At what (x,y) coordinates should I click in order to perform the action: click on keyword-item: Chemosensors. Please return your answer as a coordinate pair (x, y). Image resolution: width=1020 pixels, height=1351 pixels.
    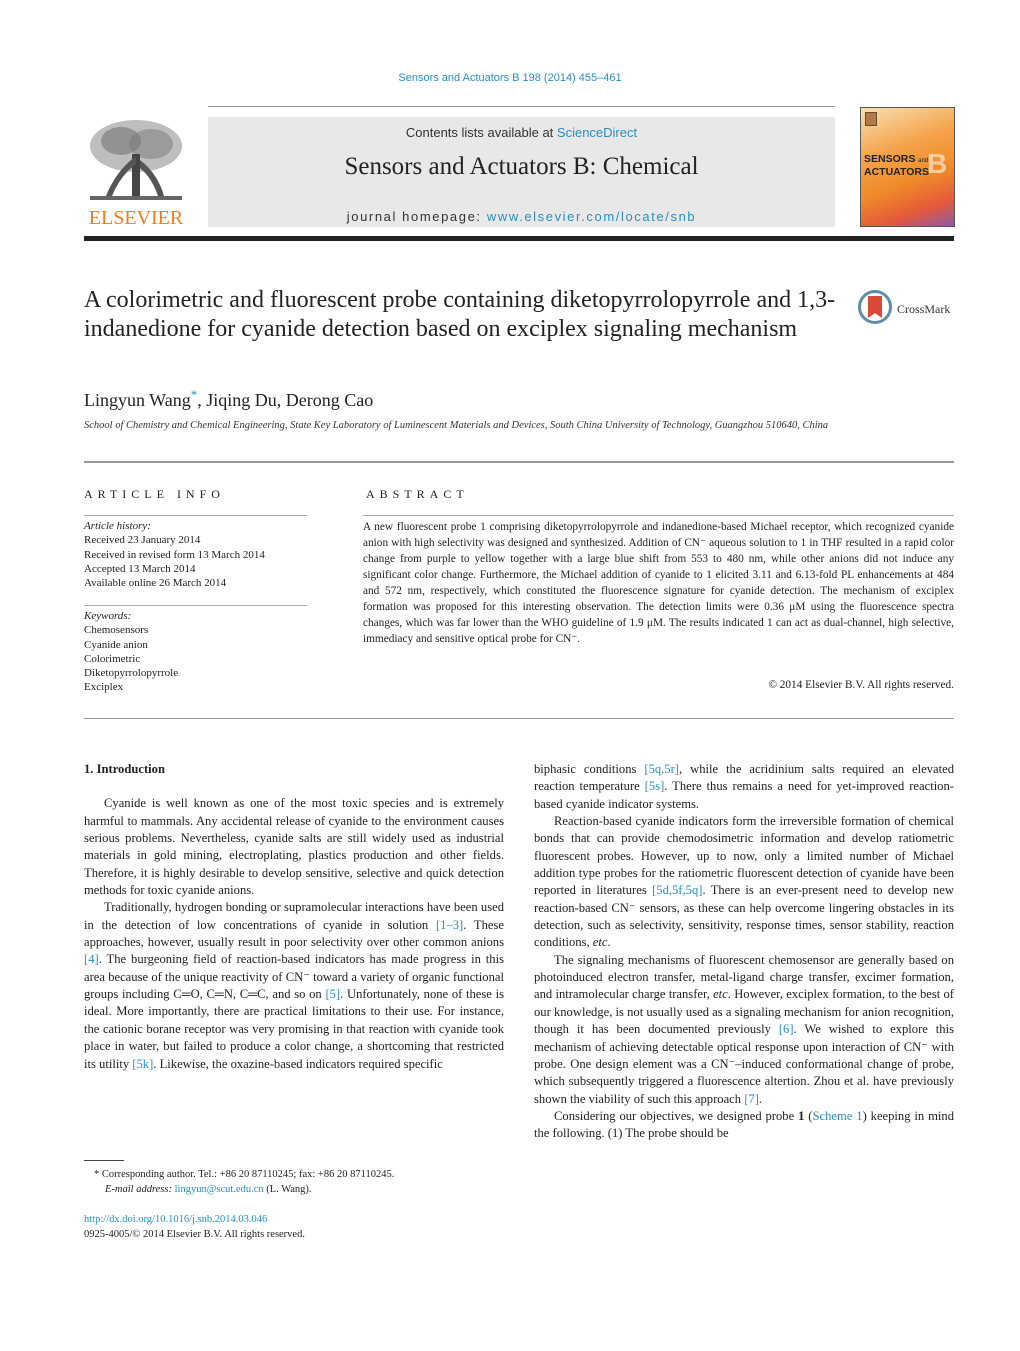
    Looking at the image, I should click on (116, 630).